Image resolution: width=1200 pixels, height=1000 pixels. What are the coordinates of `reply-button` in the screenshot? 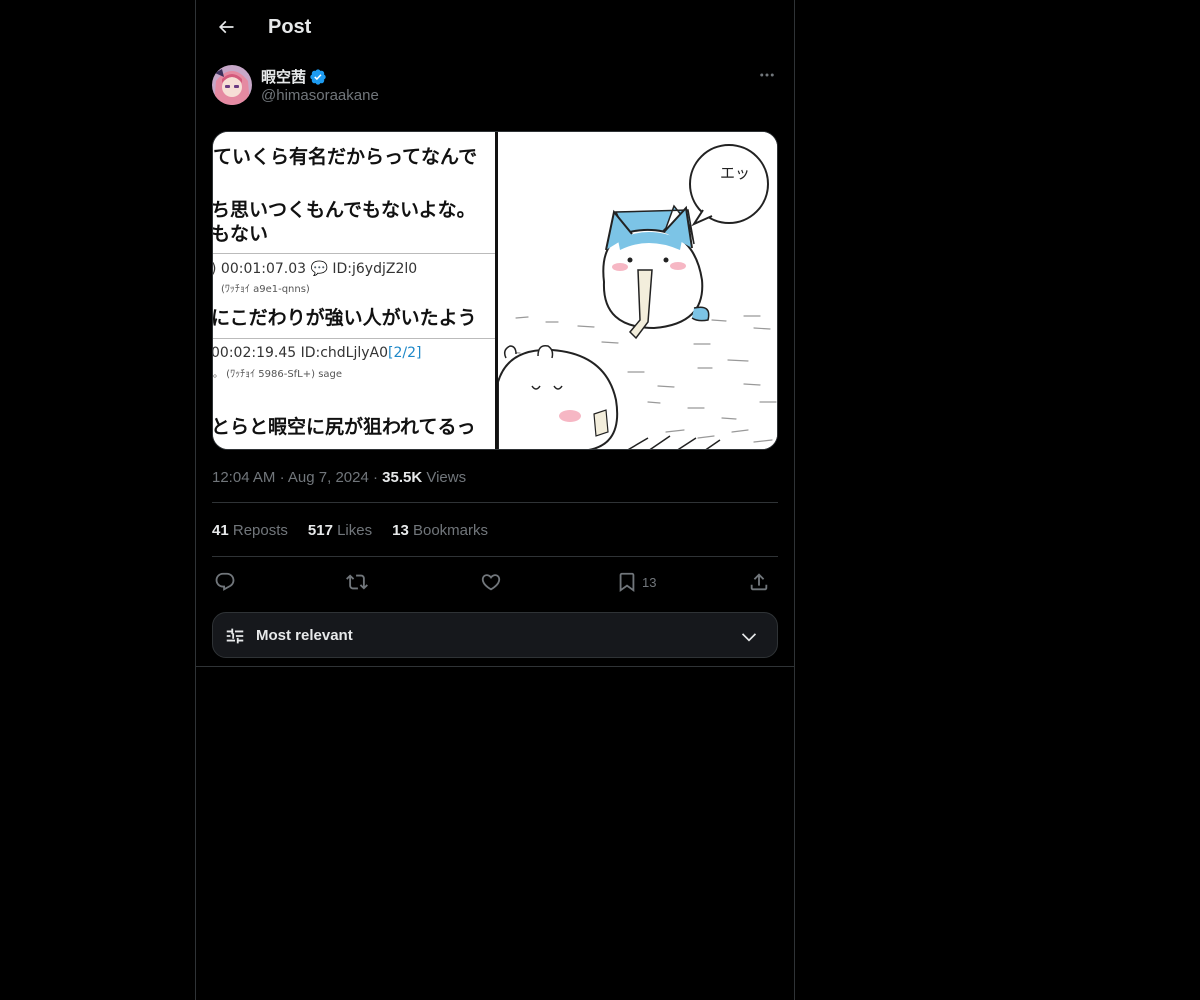 It's located at (225, 582).